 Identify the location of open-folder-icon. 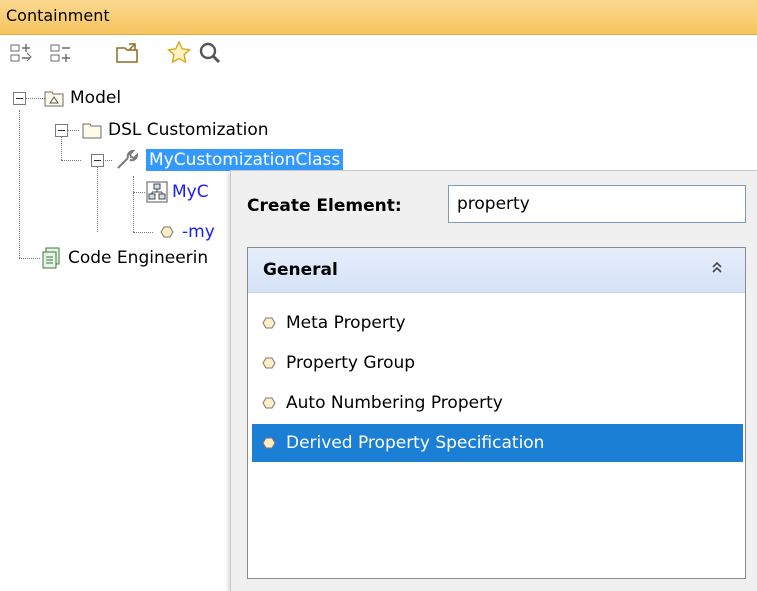
(128, 53).